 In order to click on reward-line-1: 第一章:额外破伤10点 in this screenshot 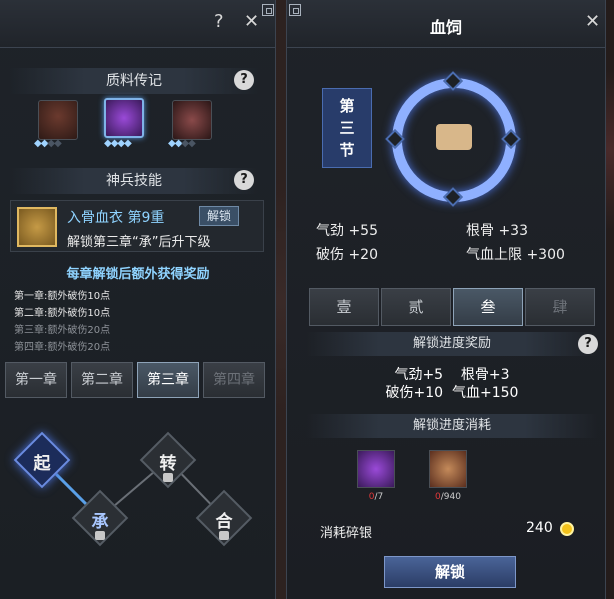, I will do `click(62, 296)`.